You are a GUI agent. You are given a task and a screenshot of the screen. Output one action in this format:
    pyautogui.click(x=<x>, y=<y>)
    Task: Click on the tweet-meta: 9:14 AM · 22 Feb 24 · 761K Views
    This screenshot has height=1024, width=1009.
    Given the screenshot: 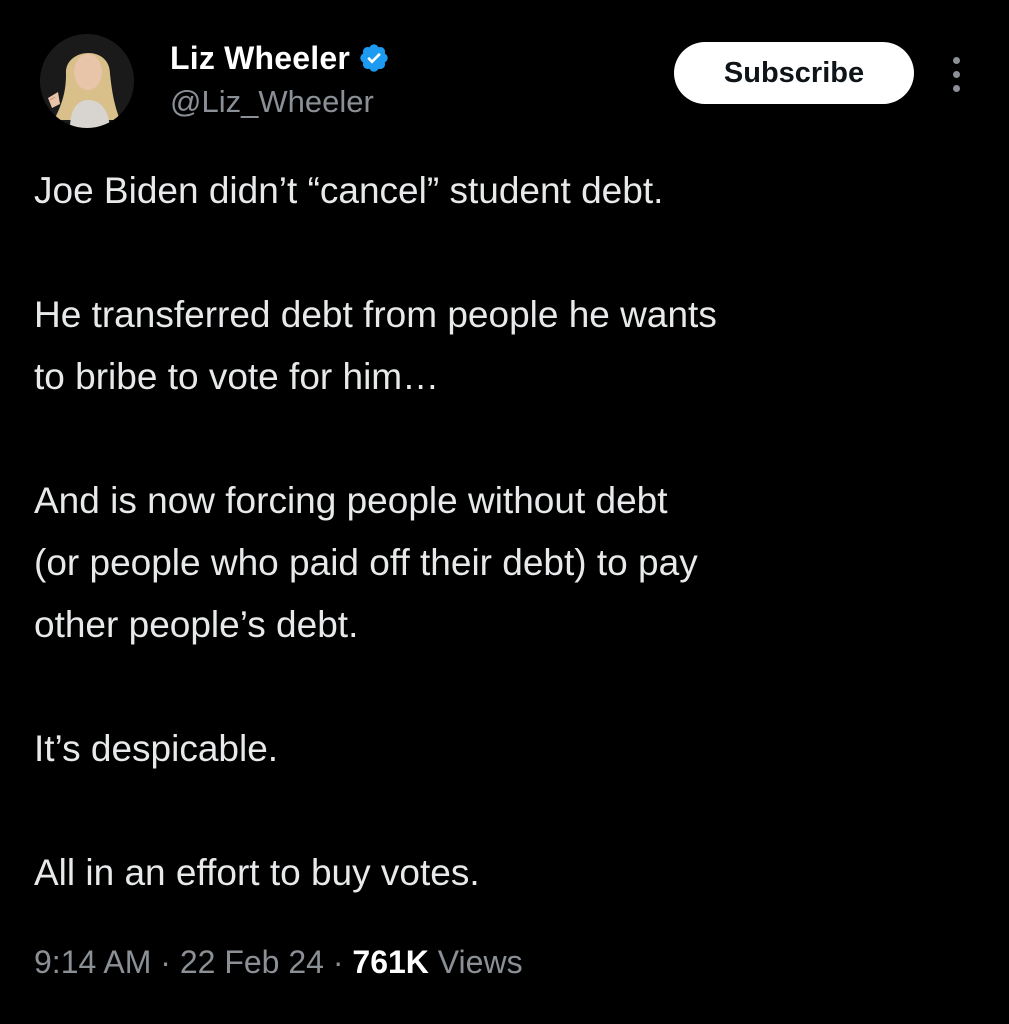 What is the action you would take?
    pyautogui.click(x=278, y=962)
    